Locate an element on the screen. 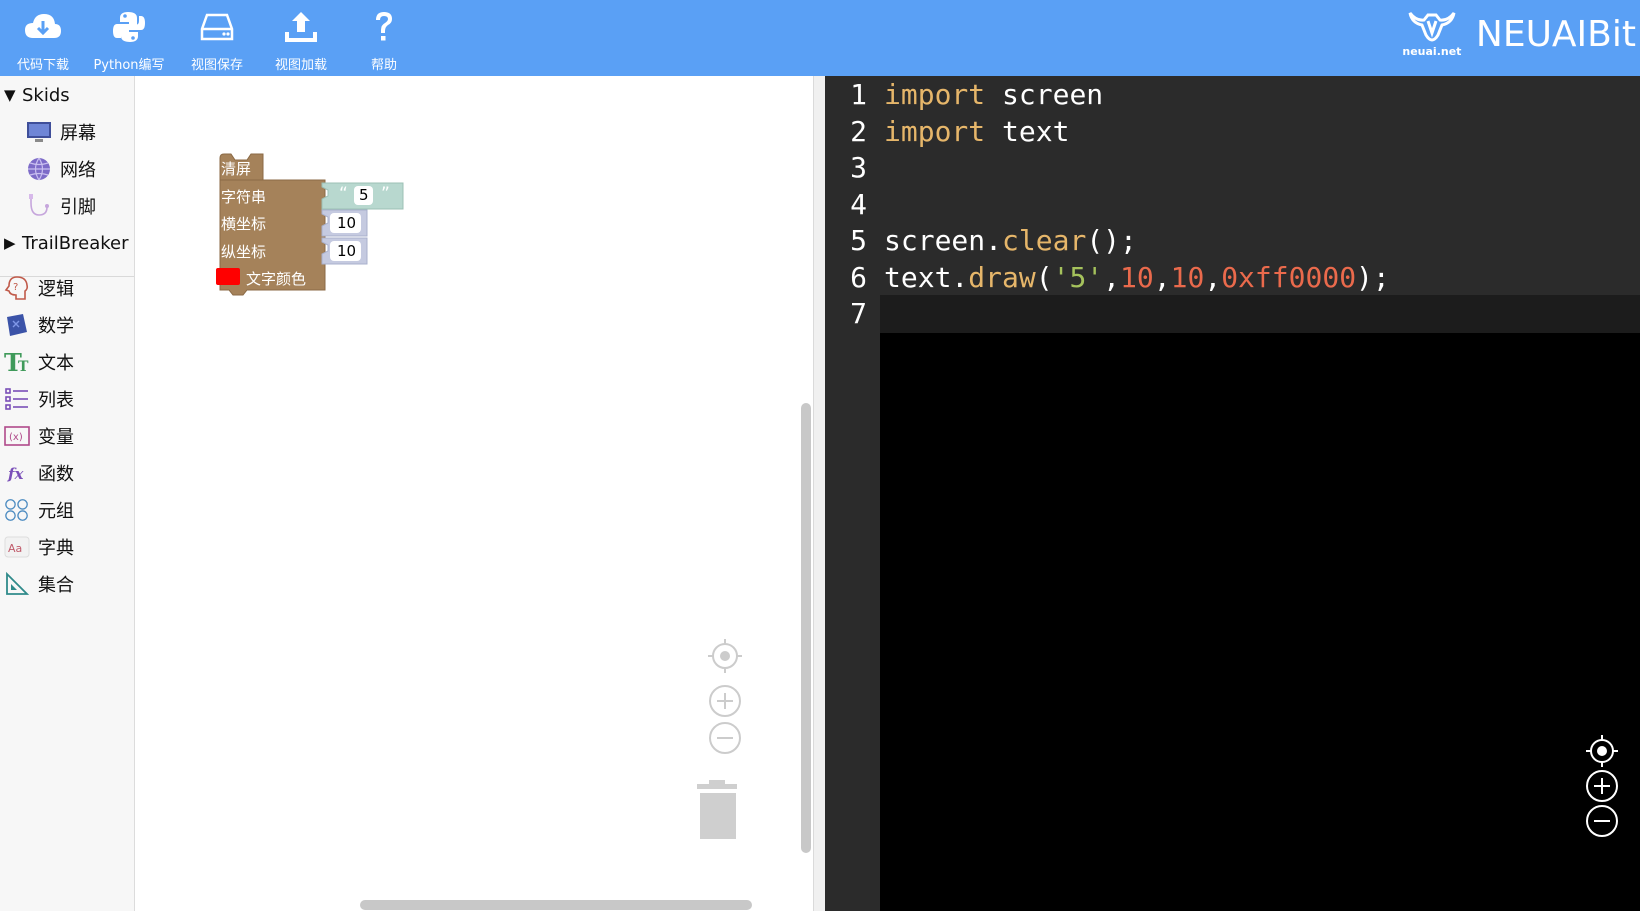 The width and height of the screenshot is (1640, 911). toolbox-category-math: 数学 is located at coordinates (71, 325).